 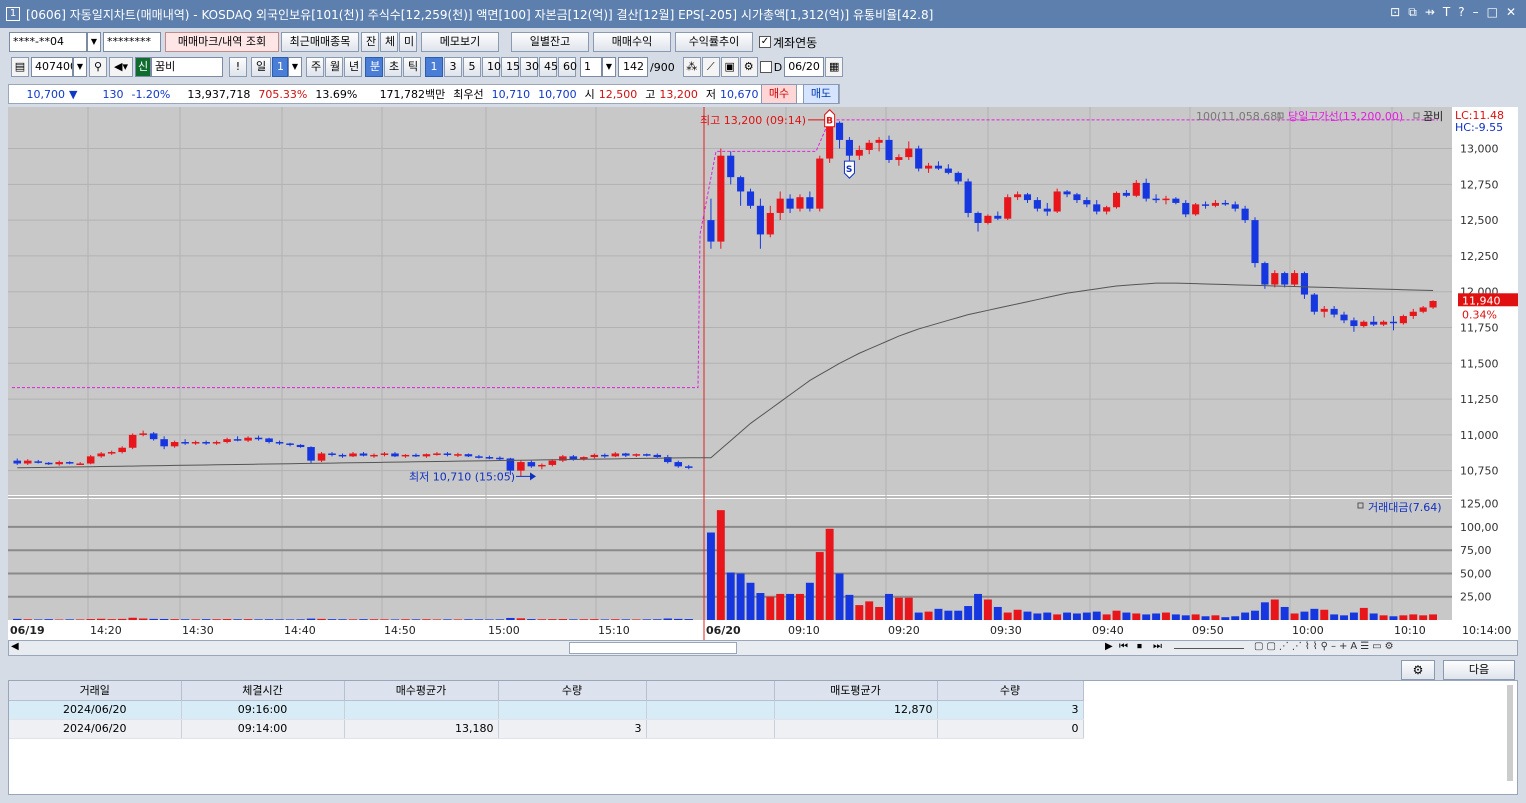 What do you see at coordinates (729, 67) in the screenshot?
I see `save-icon: ▣` at bounding box center [729, 67].